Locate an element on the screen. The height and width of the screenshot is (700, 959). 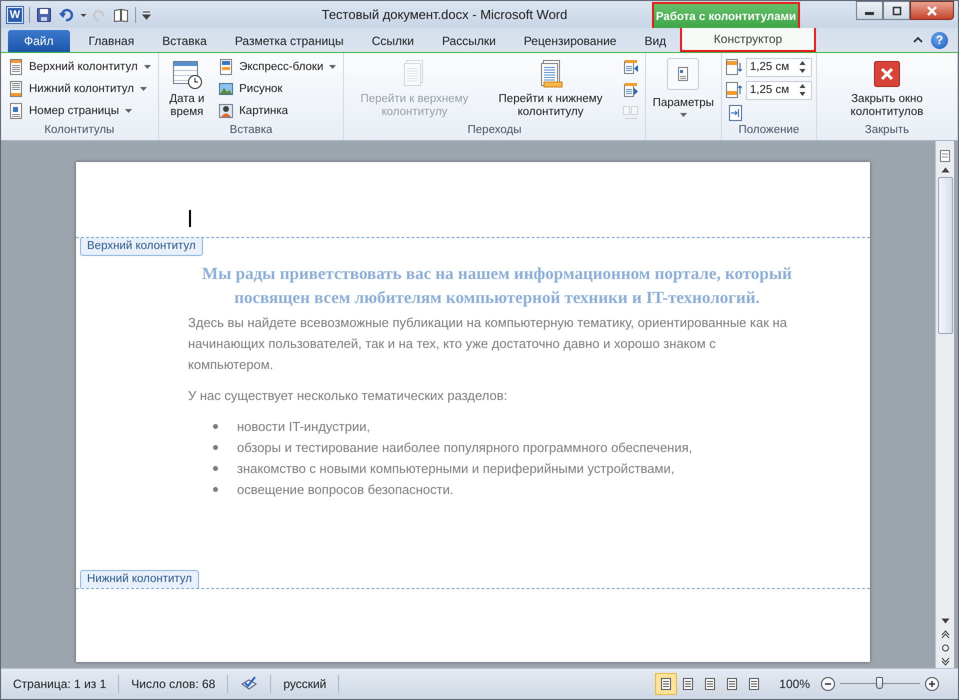
ribbon-button: Картинка is located at coordinates (277, 110).